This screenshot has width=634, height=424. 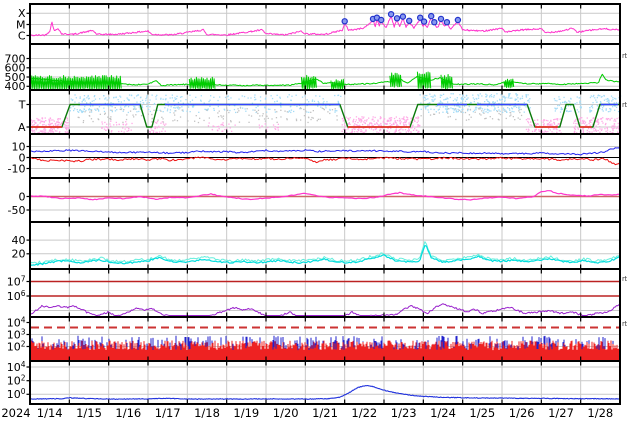 What do you see at coordinates (17, 210) in the screenshot?
I see `y-axis-label: -50` at bounding box center [17, 210].